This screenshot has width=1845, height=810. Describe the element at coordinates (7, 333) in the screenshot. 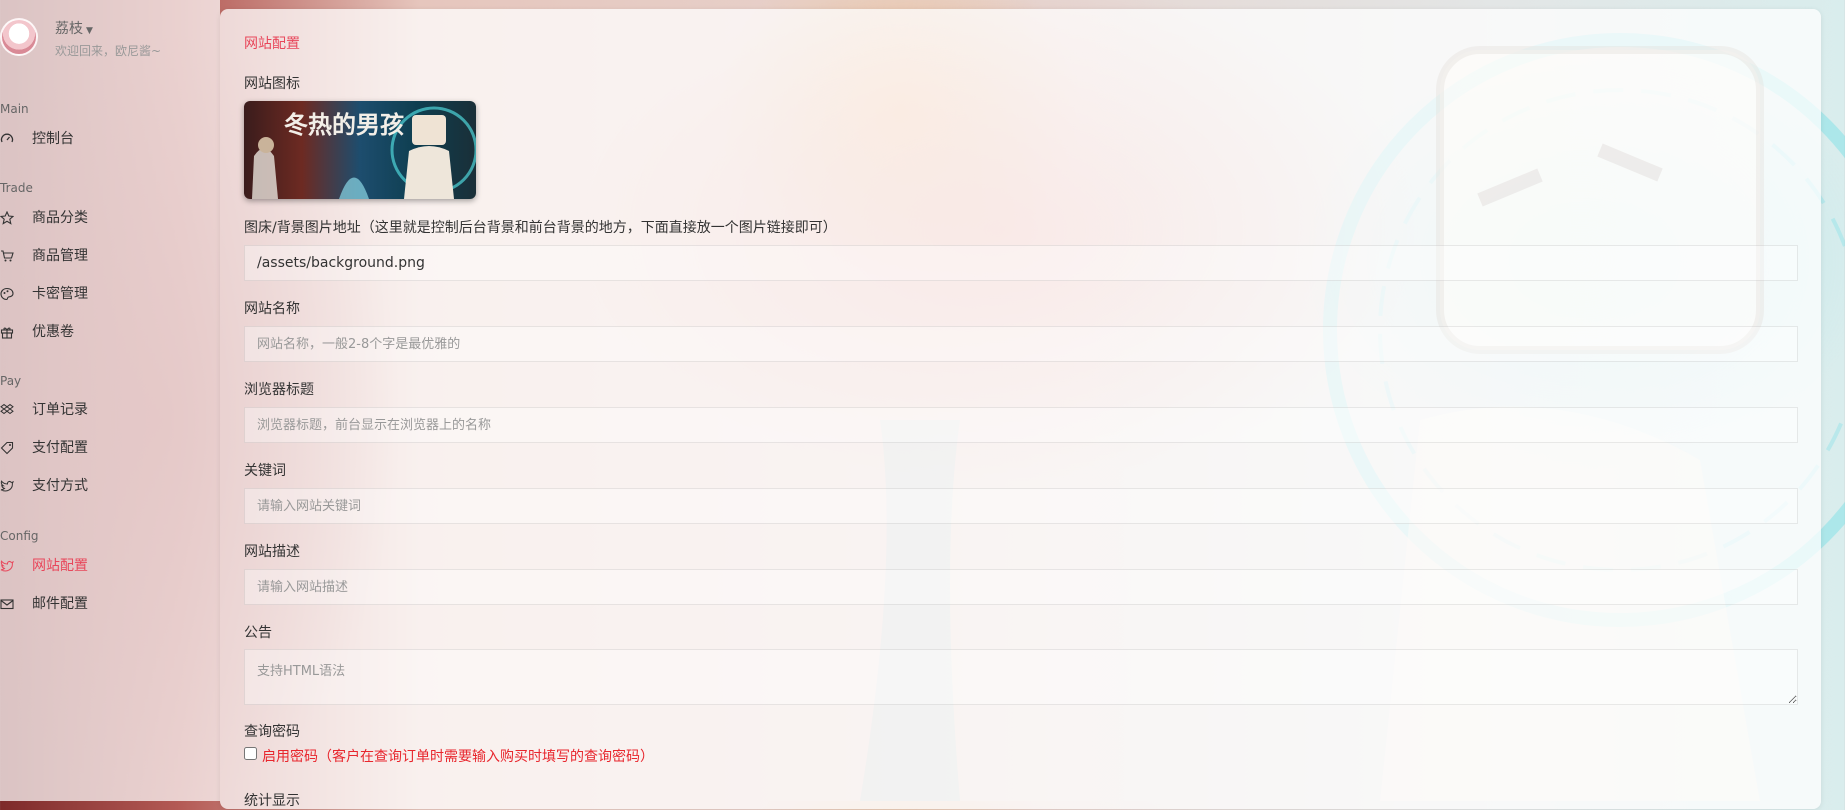

I see `gift-icon` at that location.